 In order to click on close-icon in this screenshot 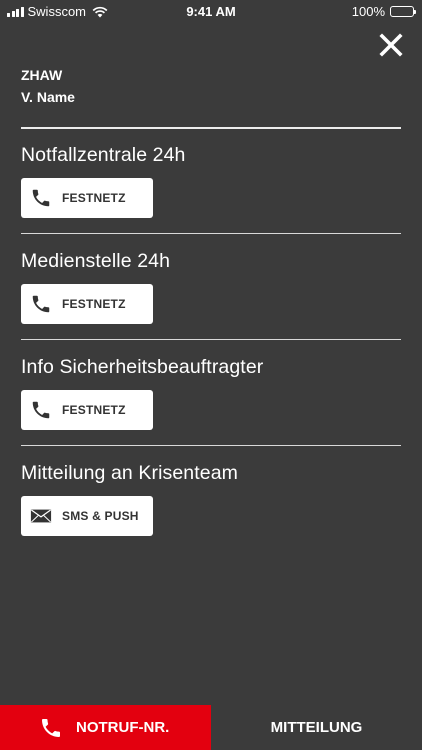, I will do `click(391, 45)`.